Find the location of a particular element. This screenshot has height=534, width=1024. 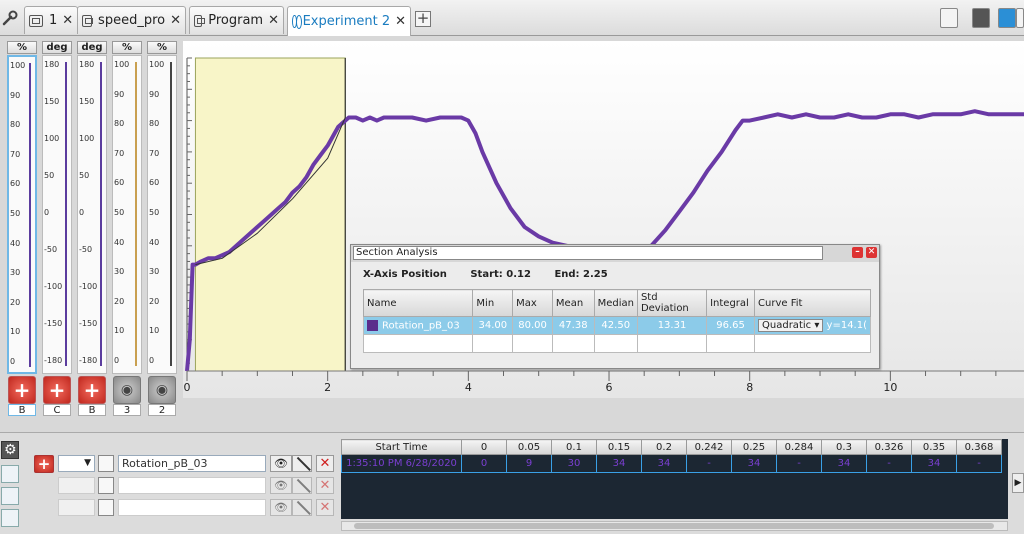

dataset-name-input: Rotation_pB_03 is located at coordinates (192, 463).